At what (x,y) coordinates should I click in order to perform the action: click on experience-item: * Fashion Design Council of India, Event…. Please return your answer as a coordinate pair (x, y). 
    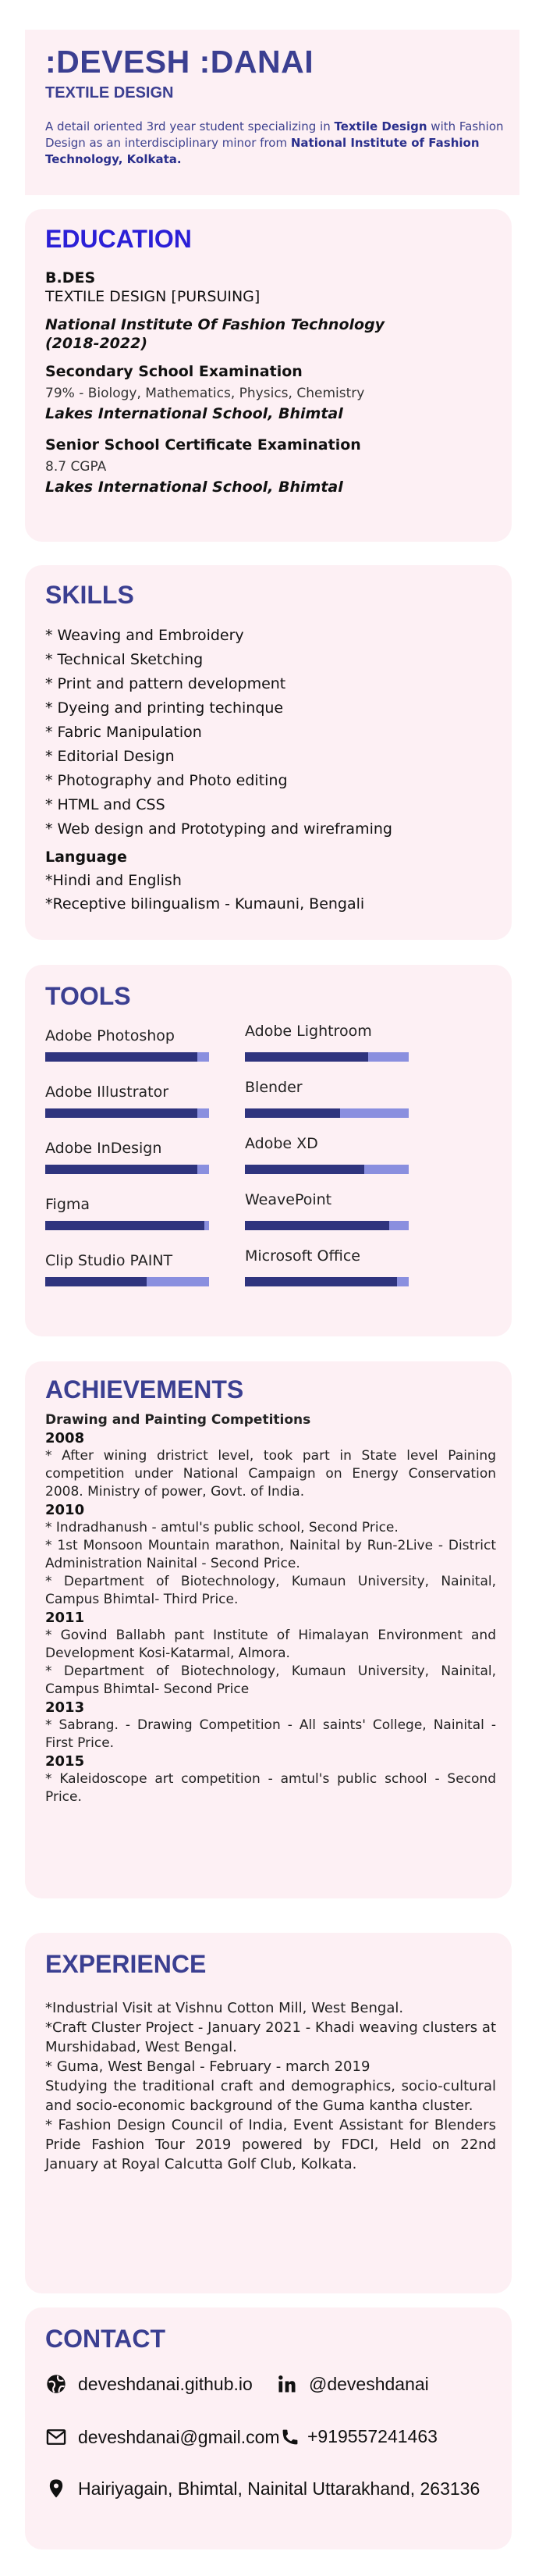
    Looking at the image, I should click on (270, 2144).